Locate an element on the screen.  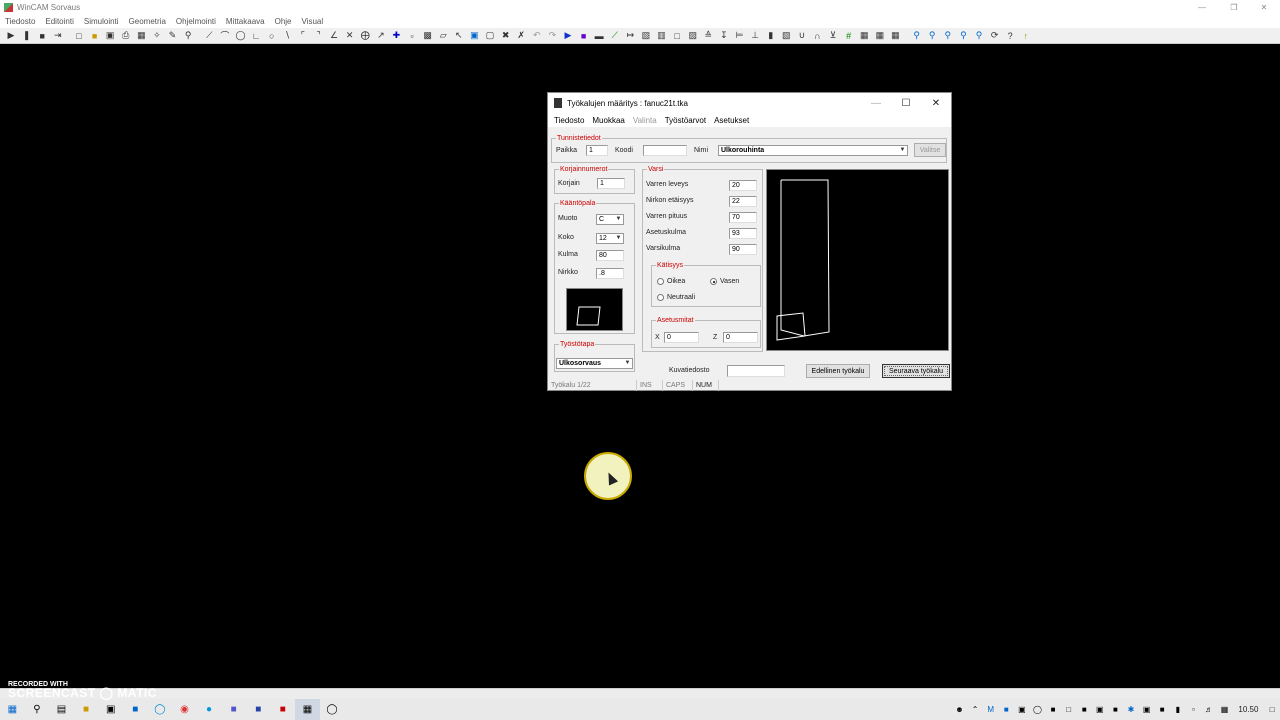
groove-icon: ▨ is located at coordinates (693, 36).